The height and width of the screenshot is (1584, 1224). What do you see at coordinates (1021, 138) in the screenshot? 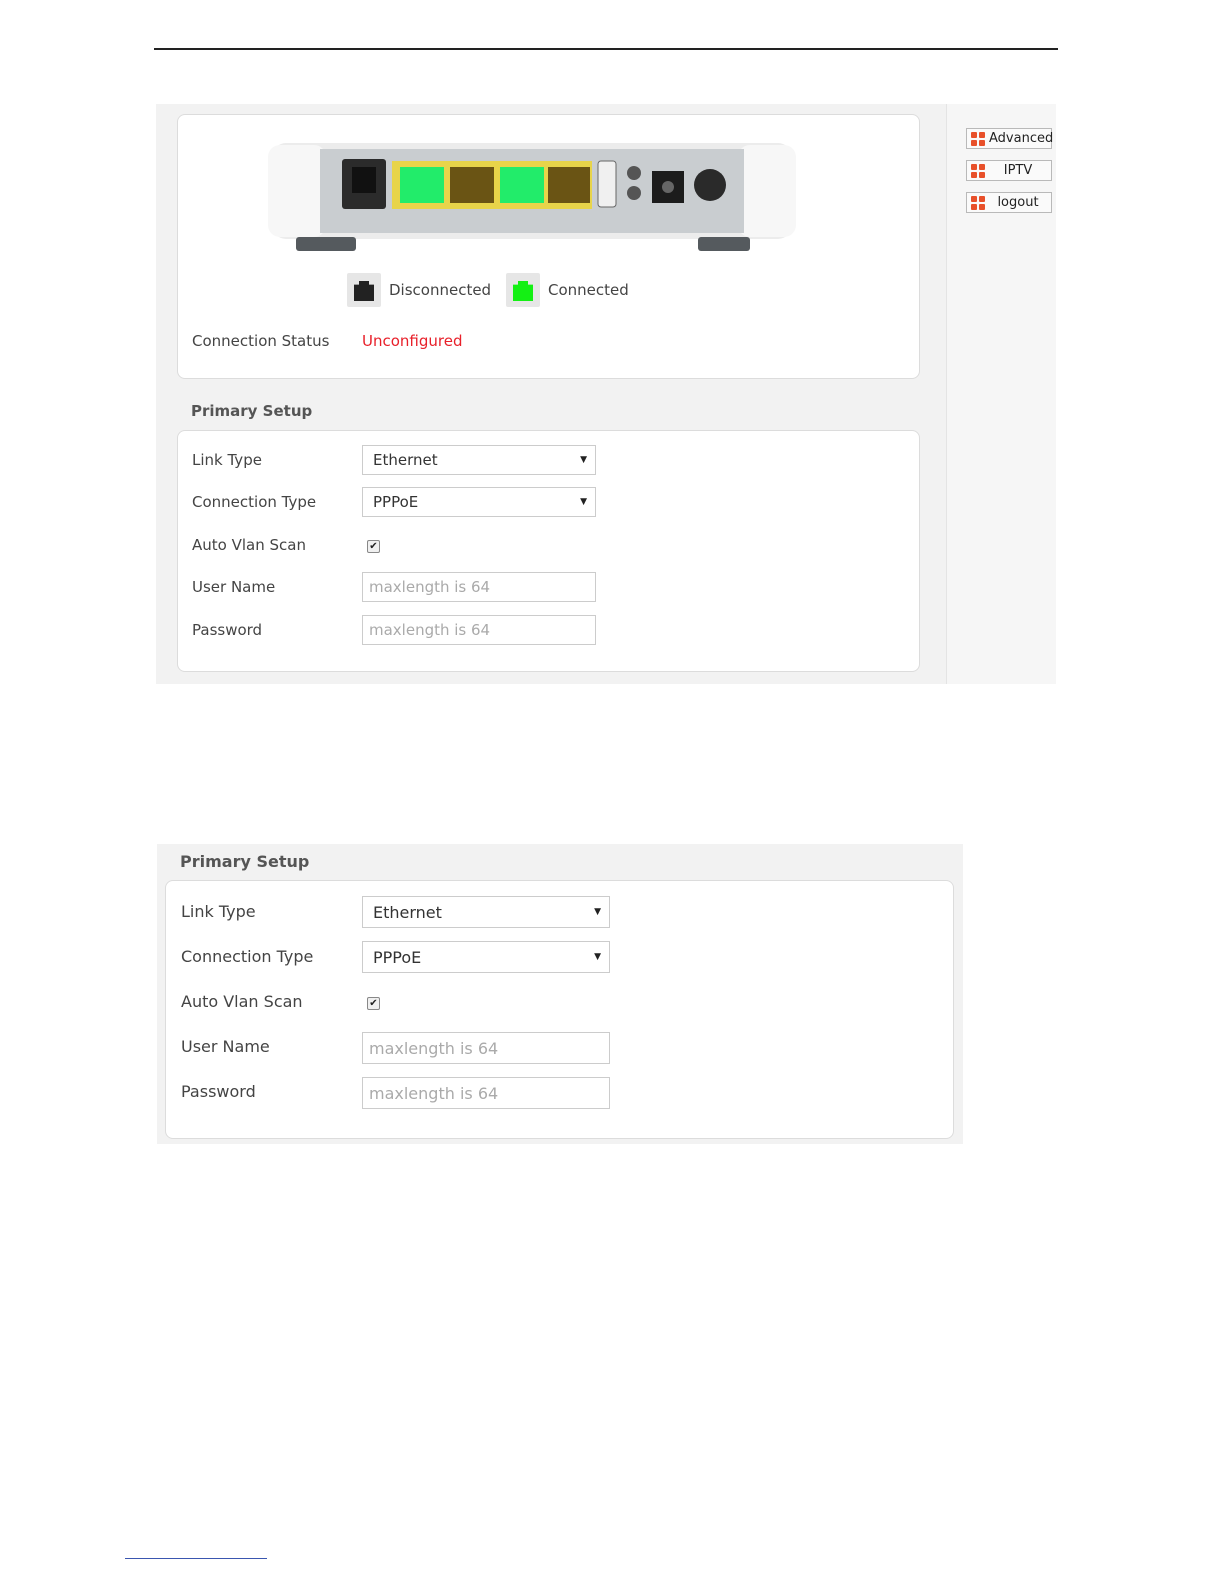
I see `advanced-button-label: Advanced` at bounding box center [1021, 138].